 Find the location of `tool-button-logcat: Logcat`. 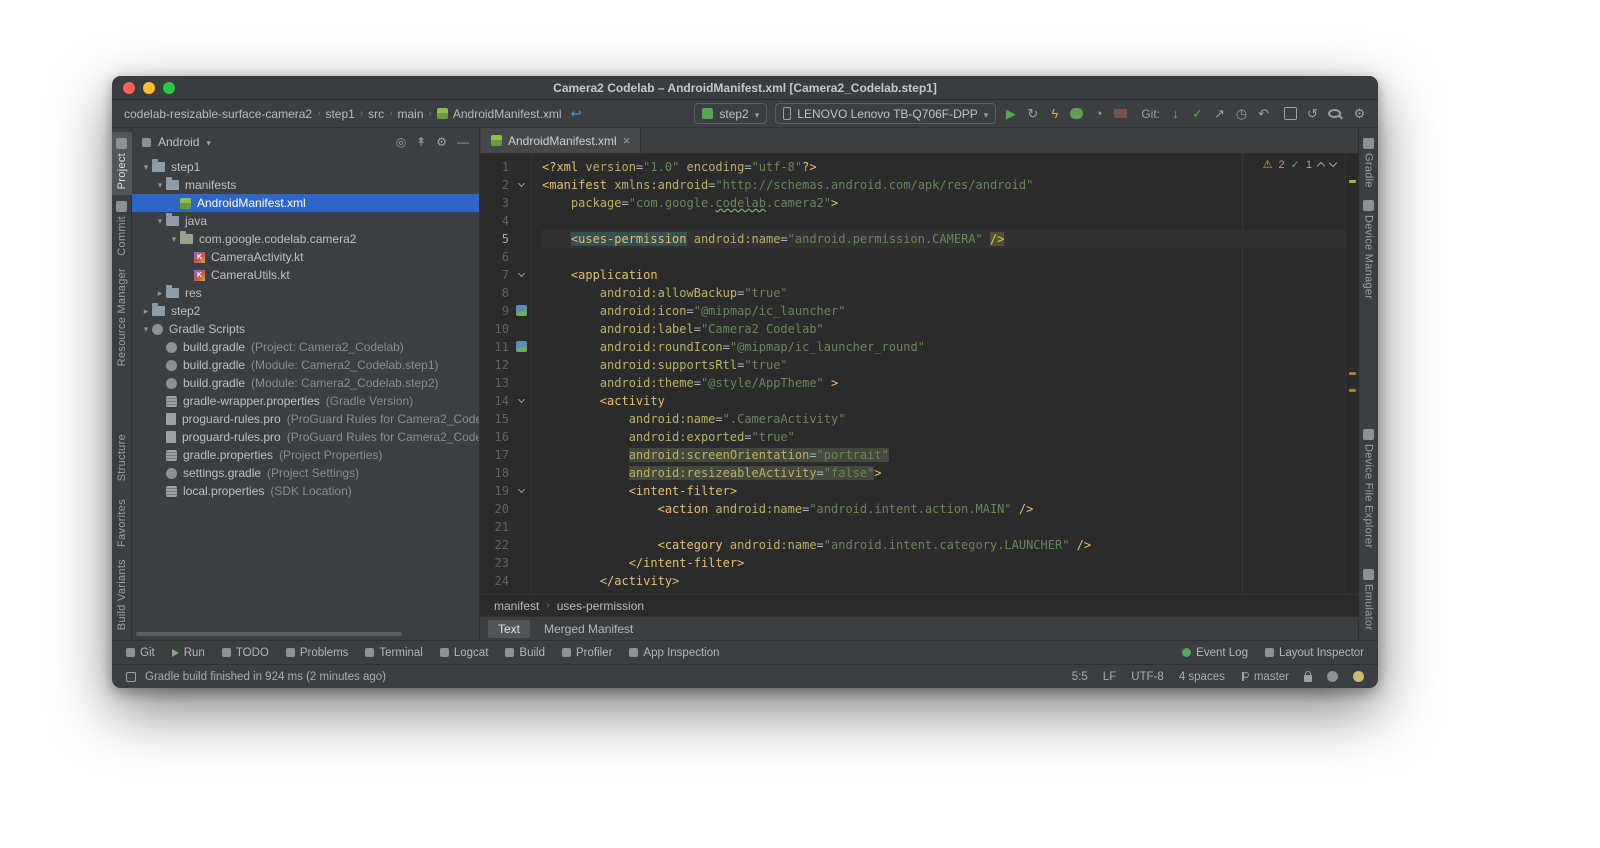

tool-button-logcat: Logcat is located at coordinates (463, 653).